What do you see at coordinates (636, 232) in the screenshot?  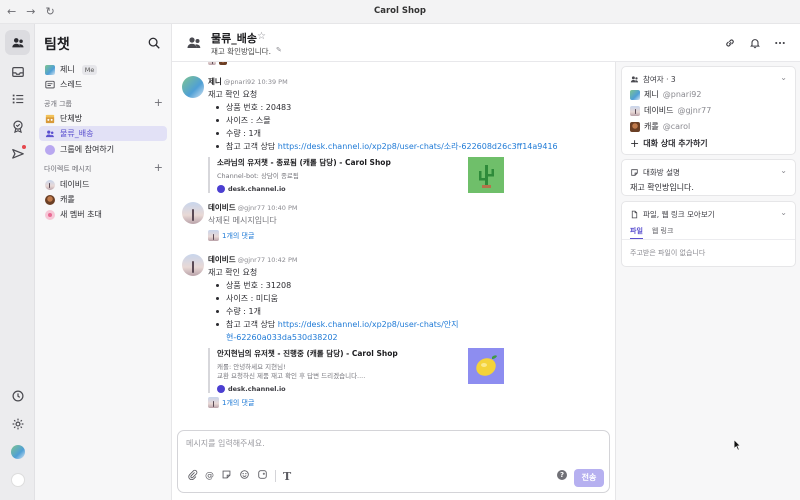 I see `tab-files: 파일` at bounding box center [636, 232].